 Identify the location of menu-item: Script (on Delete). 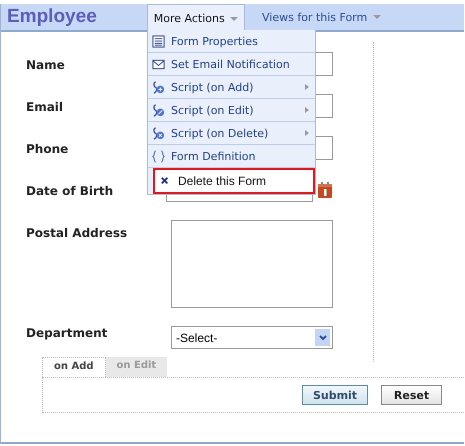
(231, 133).